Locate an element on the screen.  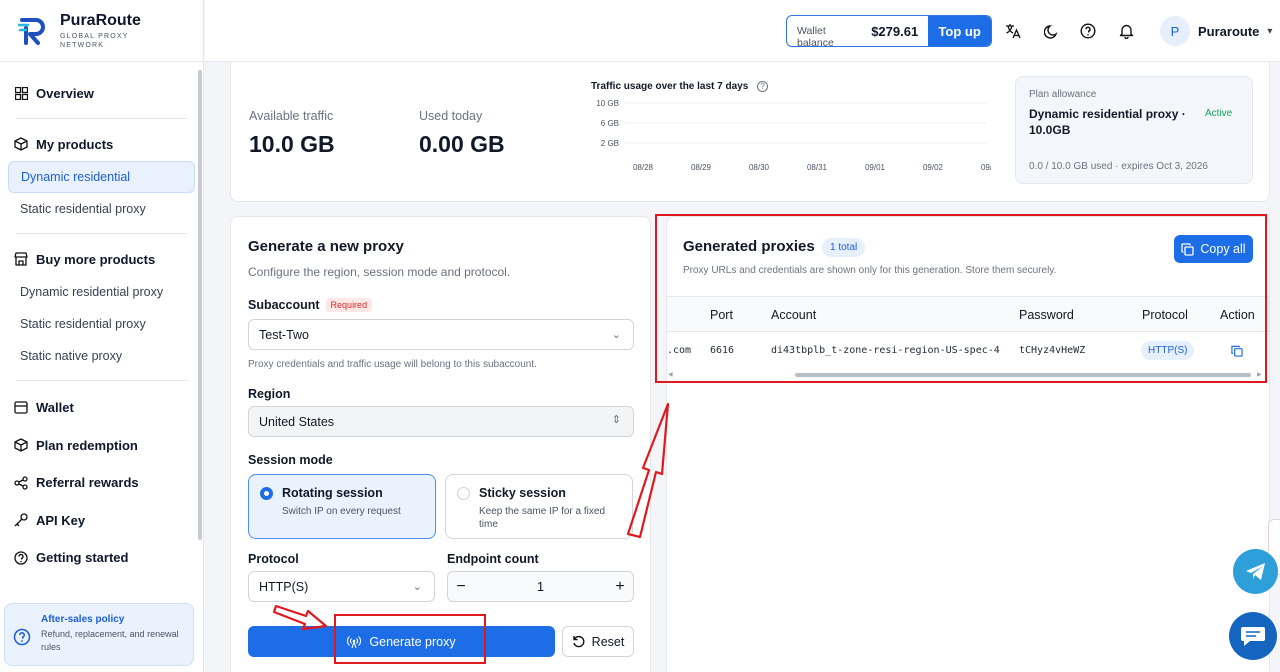
translate-icon is located at coordinates (1013, 31).